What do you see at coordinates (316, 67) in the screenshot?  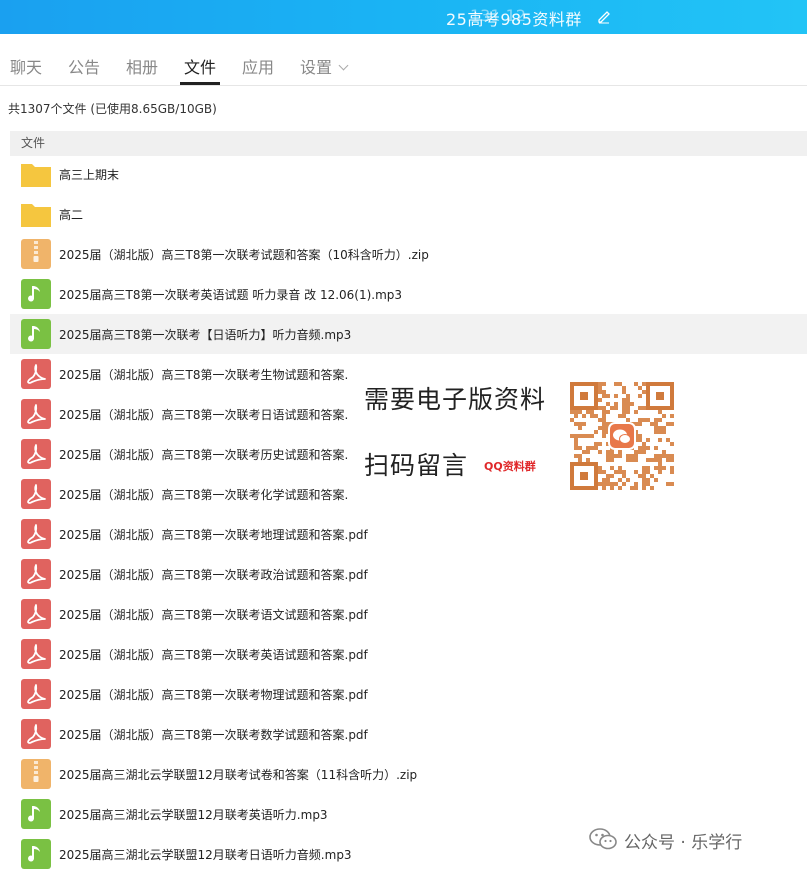 I see `tab-settings-label: 设置` at bounding box center [316, 67].